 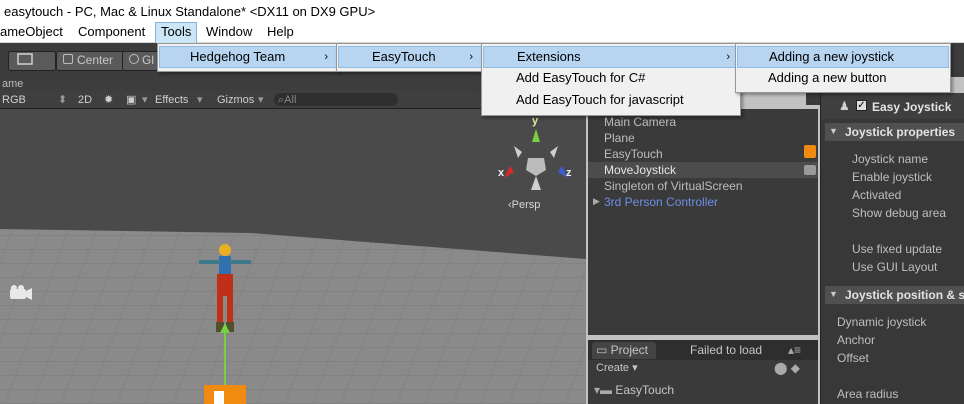 What do you see at coordinates (726, 350) in the screenshot?
I see `failed-to-load-tab: Failed to load` at bounding box center [726, 350].